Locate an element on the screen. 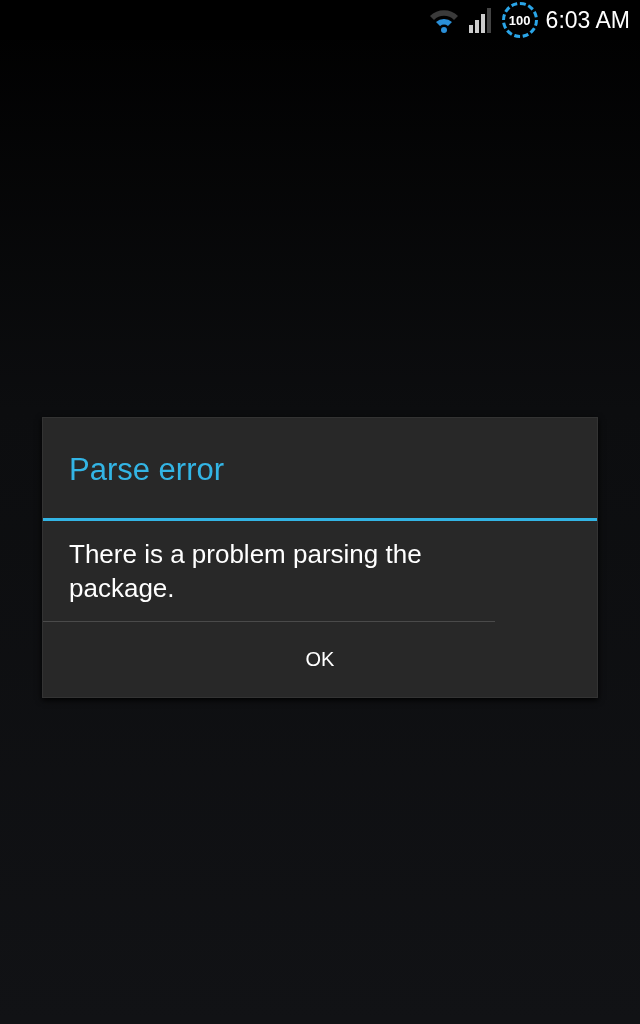  dialog-message: There is a problem parsing the package. is located at coordinates (269, 571).